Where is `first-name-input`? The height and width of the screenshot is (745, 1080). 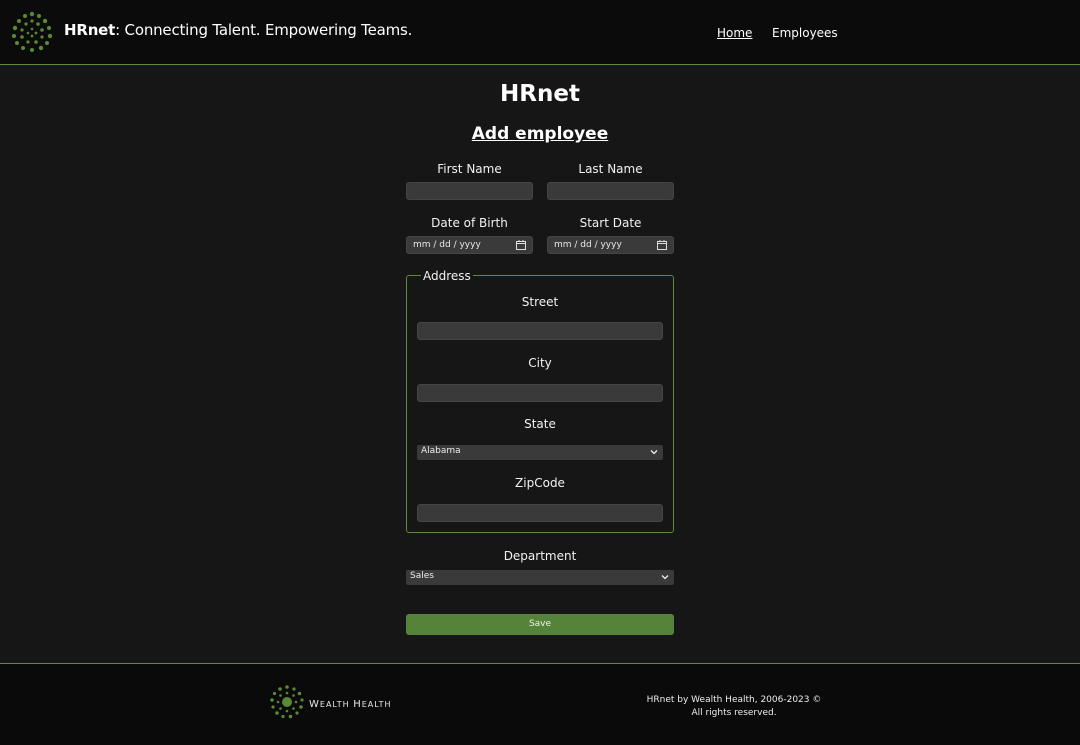 first-name-input is located at coordinates (469, 191).